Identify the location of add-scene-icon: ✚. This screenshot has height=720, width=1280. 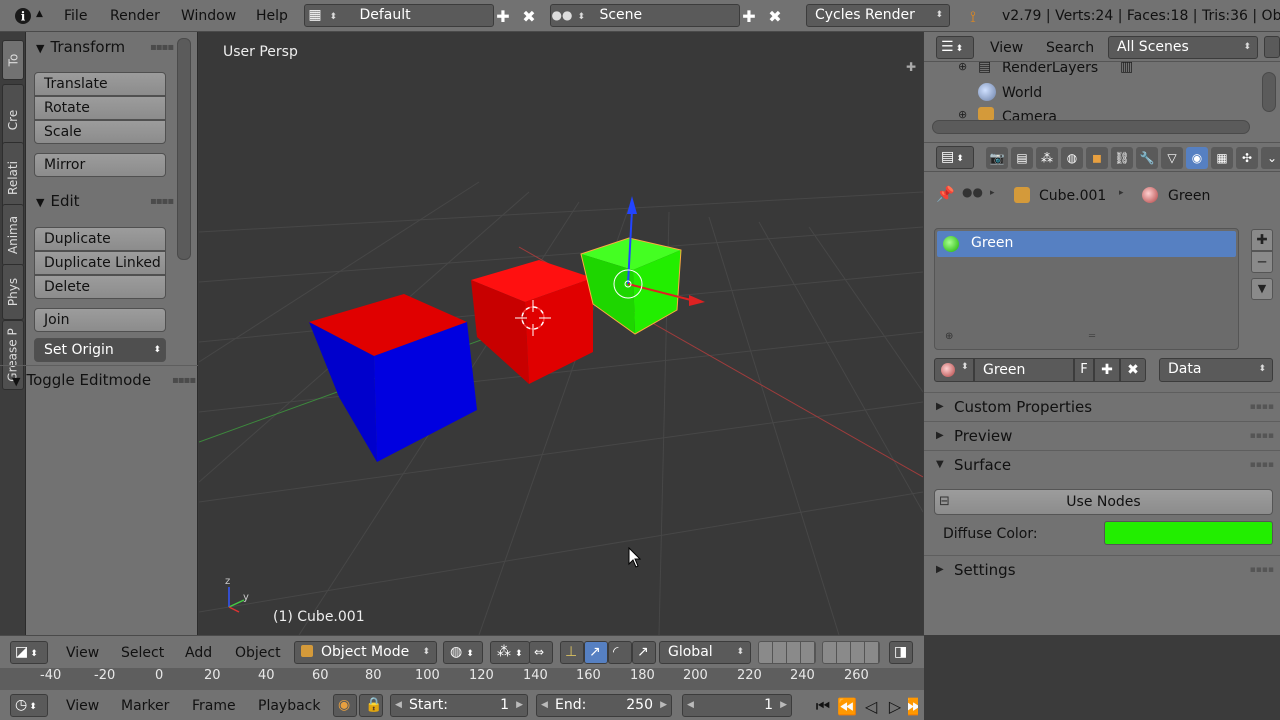
(749, 16).